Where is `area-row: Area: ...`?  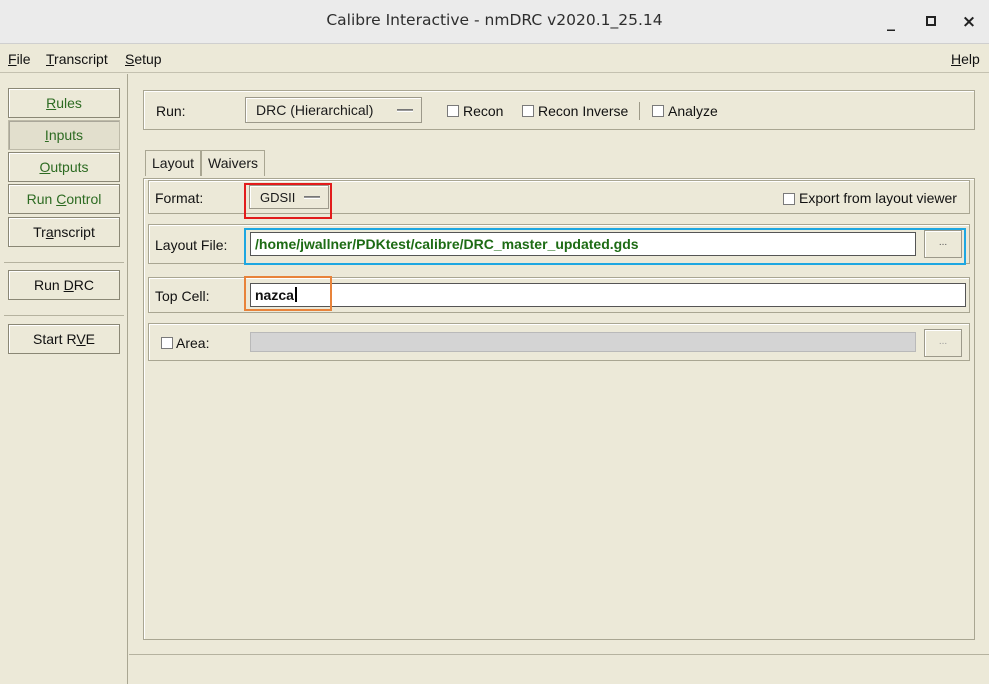 area-row: Area: ... is located at coordinates (559, 342).